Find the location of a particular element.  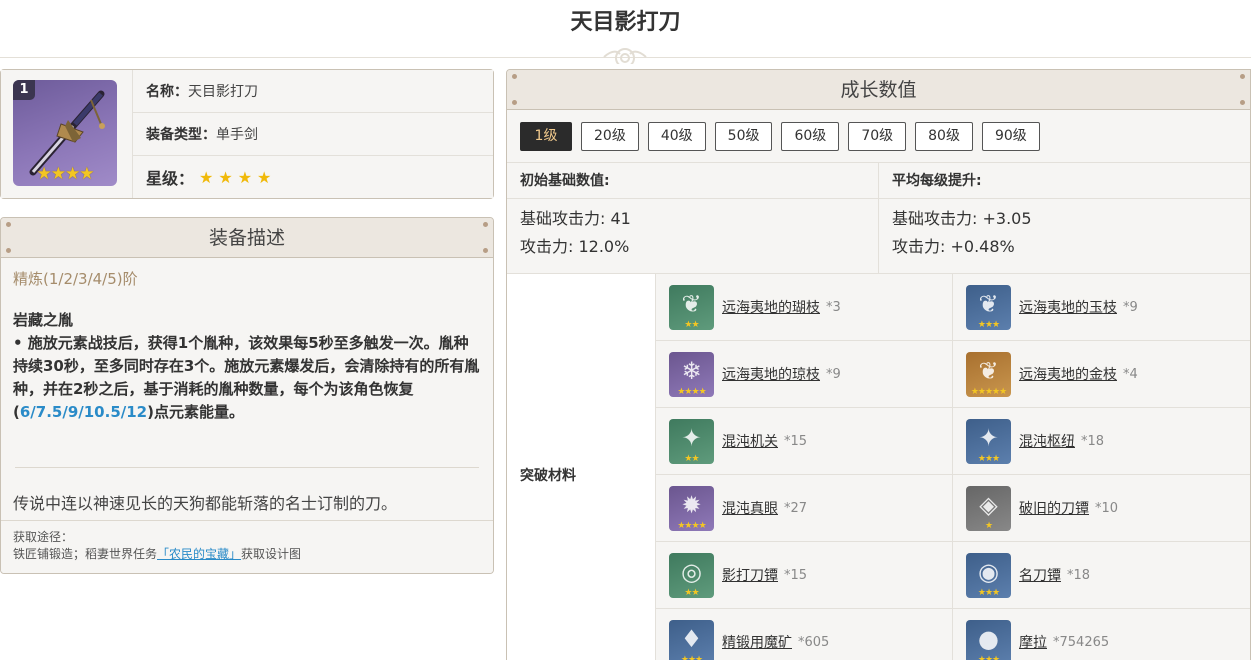

material-name-link: 名刀镡 is located at coordinates (1040, 575).